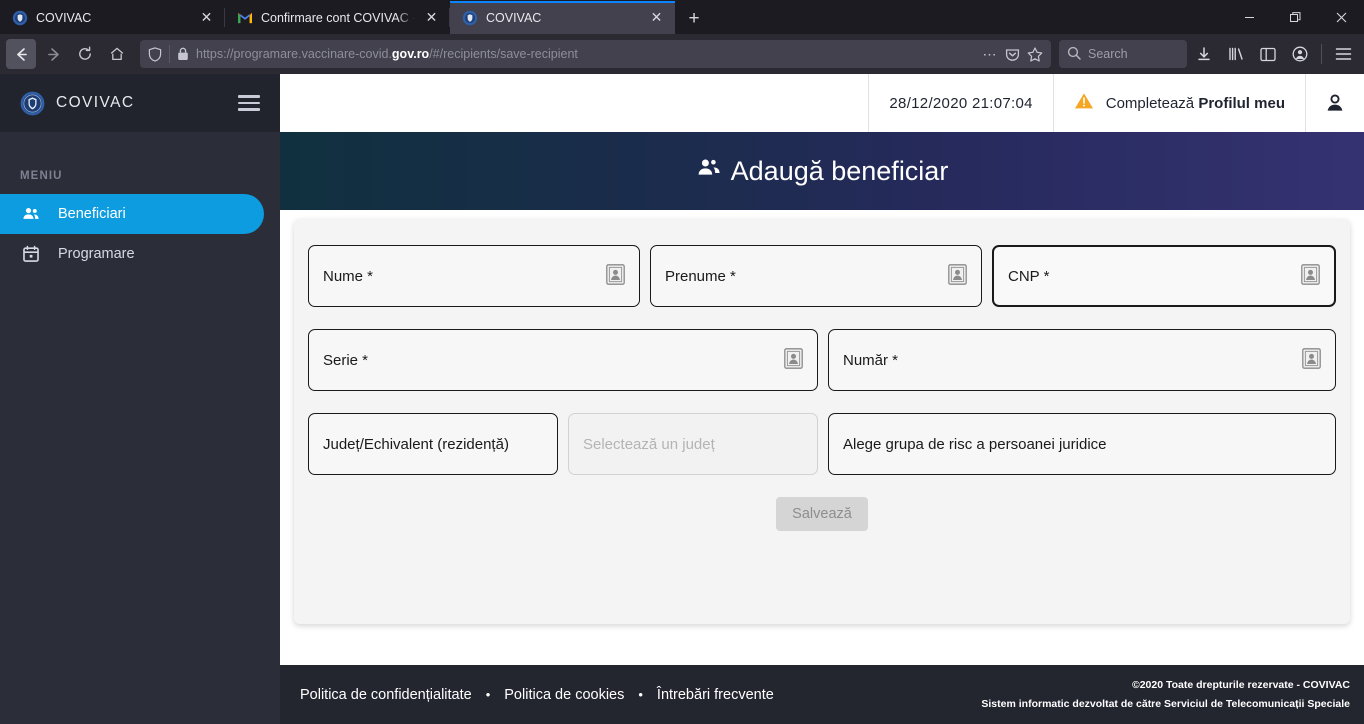  I want to click on window-controls, so click(1295, 17).